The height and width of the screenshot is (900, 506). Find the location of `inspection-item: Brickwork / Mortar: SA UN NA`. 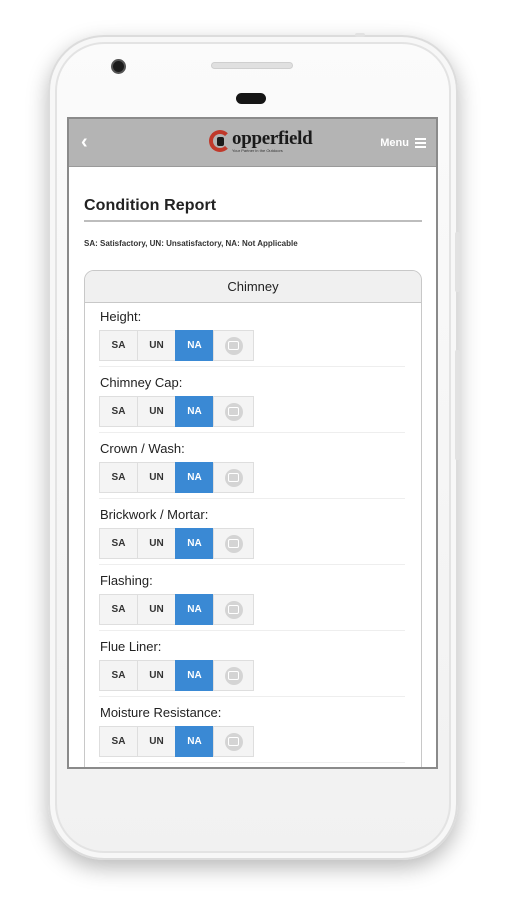

inspection-item: Brickwork / Mortar: SA UN NA is located at coordinates (252, 536).